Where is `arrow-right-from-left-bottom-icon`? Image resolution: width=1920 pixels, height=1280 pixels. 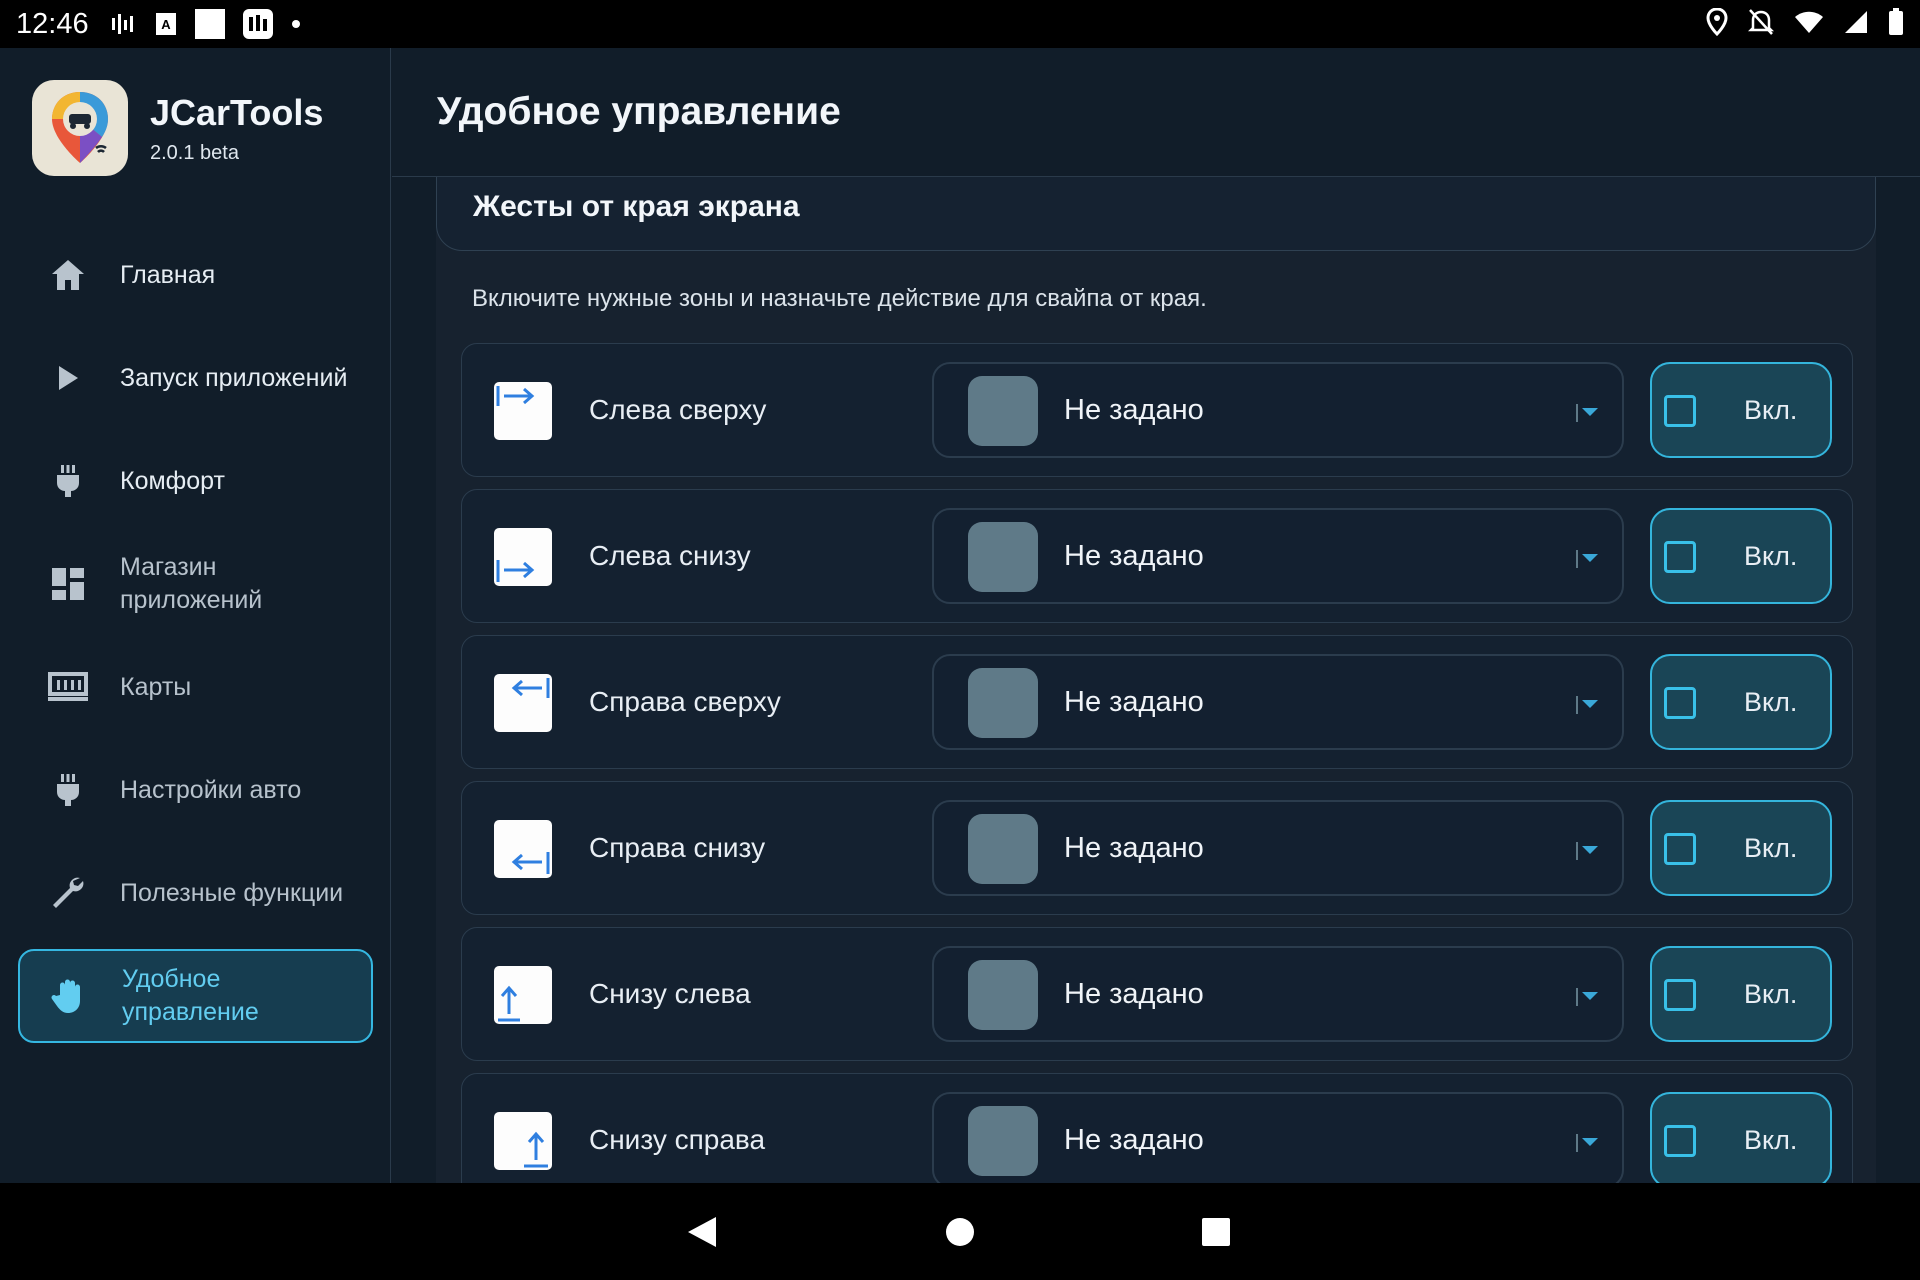
arrow-right-from-left-bottom-icon is located at coordinates (523, 557).